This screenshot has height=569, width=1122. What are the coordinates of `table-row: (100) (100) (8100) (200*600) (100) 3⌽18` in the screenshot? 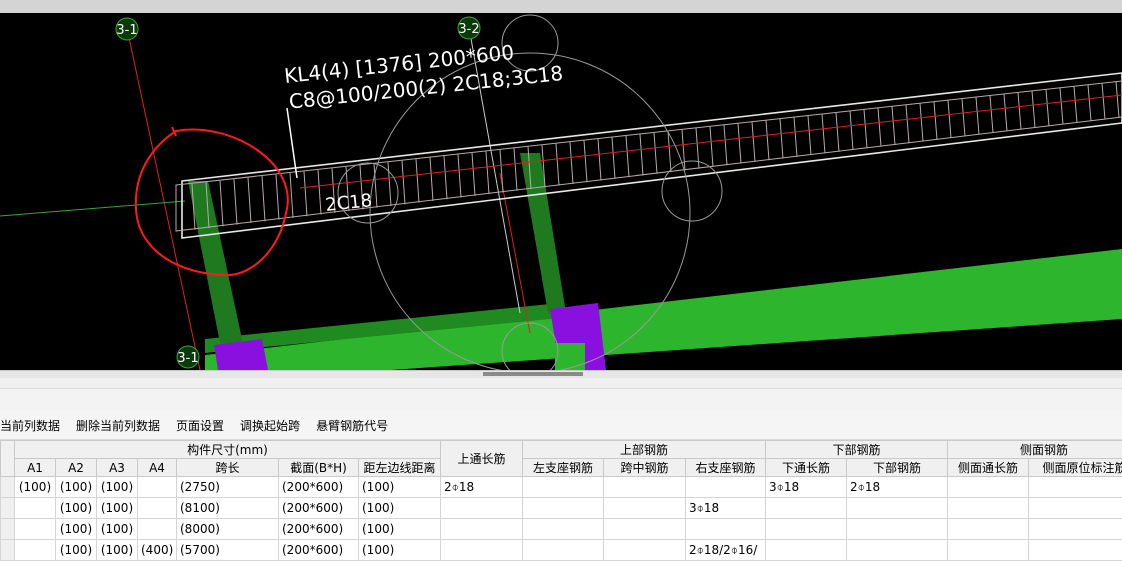 It's located at (561, 508).